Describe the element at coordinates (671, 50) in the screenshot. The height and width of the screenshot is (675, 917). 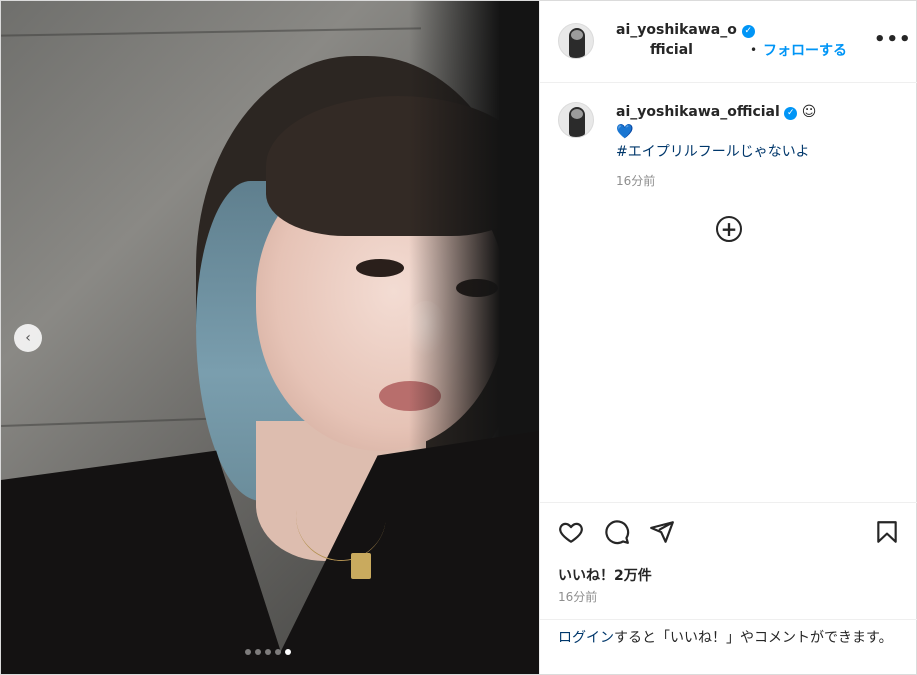
I see `header-username-line2: fficial` at that location.